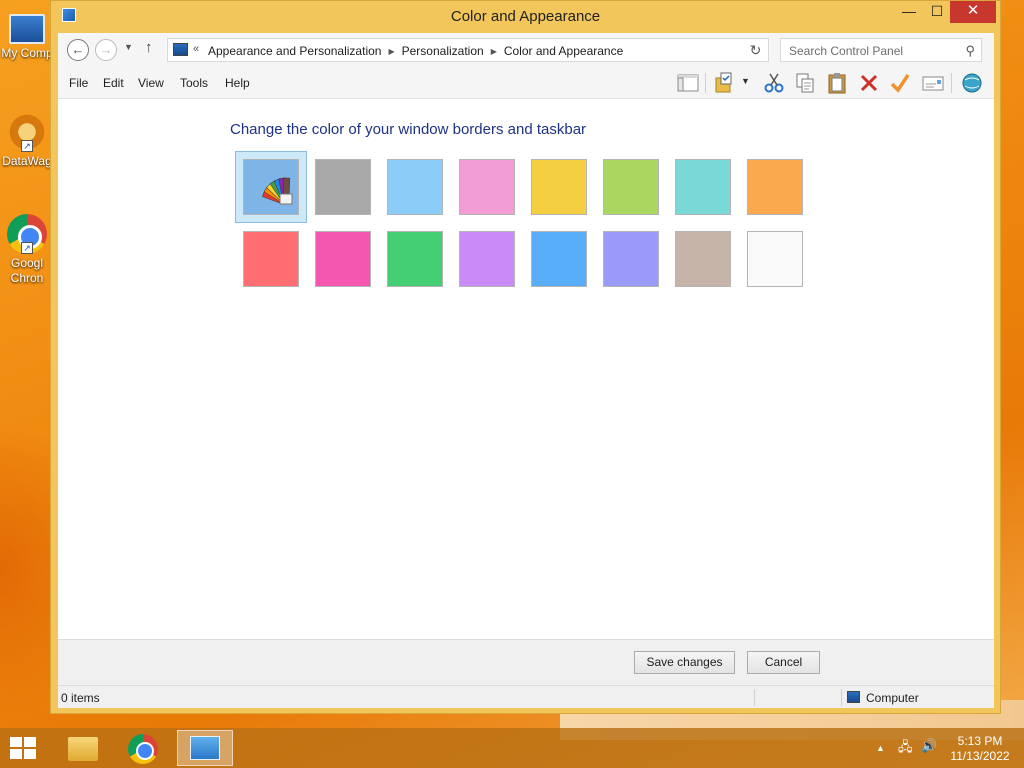 This screenshot has width=1024, height=768. I want to click on network-icon: 🖧, so click(905, 749).